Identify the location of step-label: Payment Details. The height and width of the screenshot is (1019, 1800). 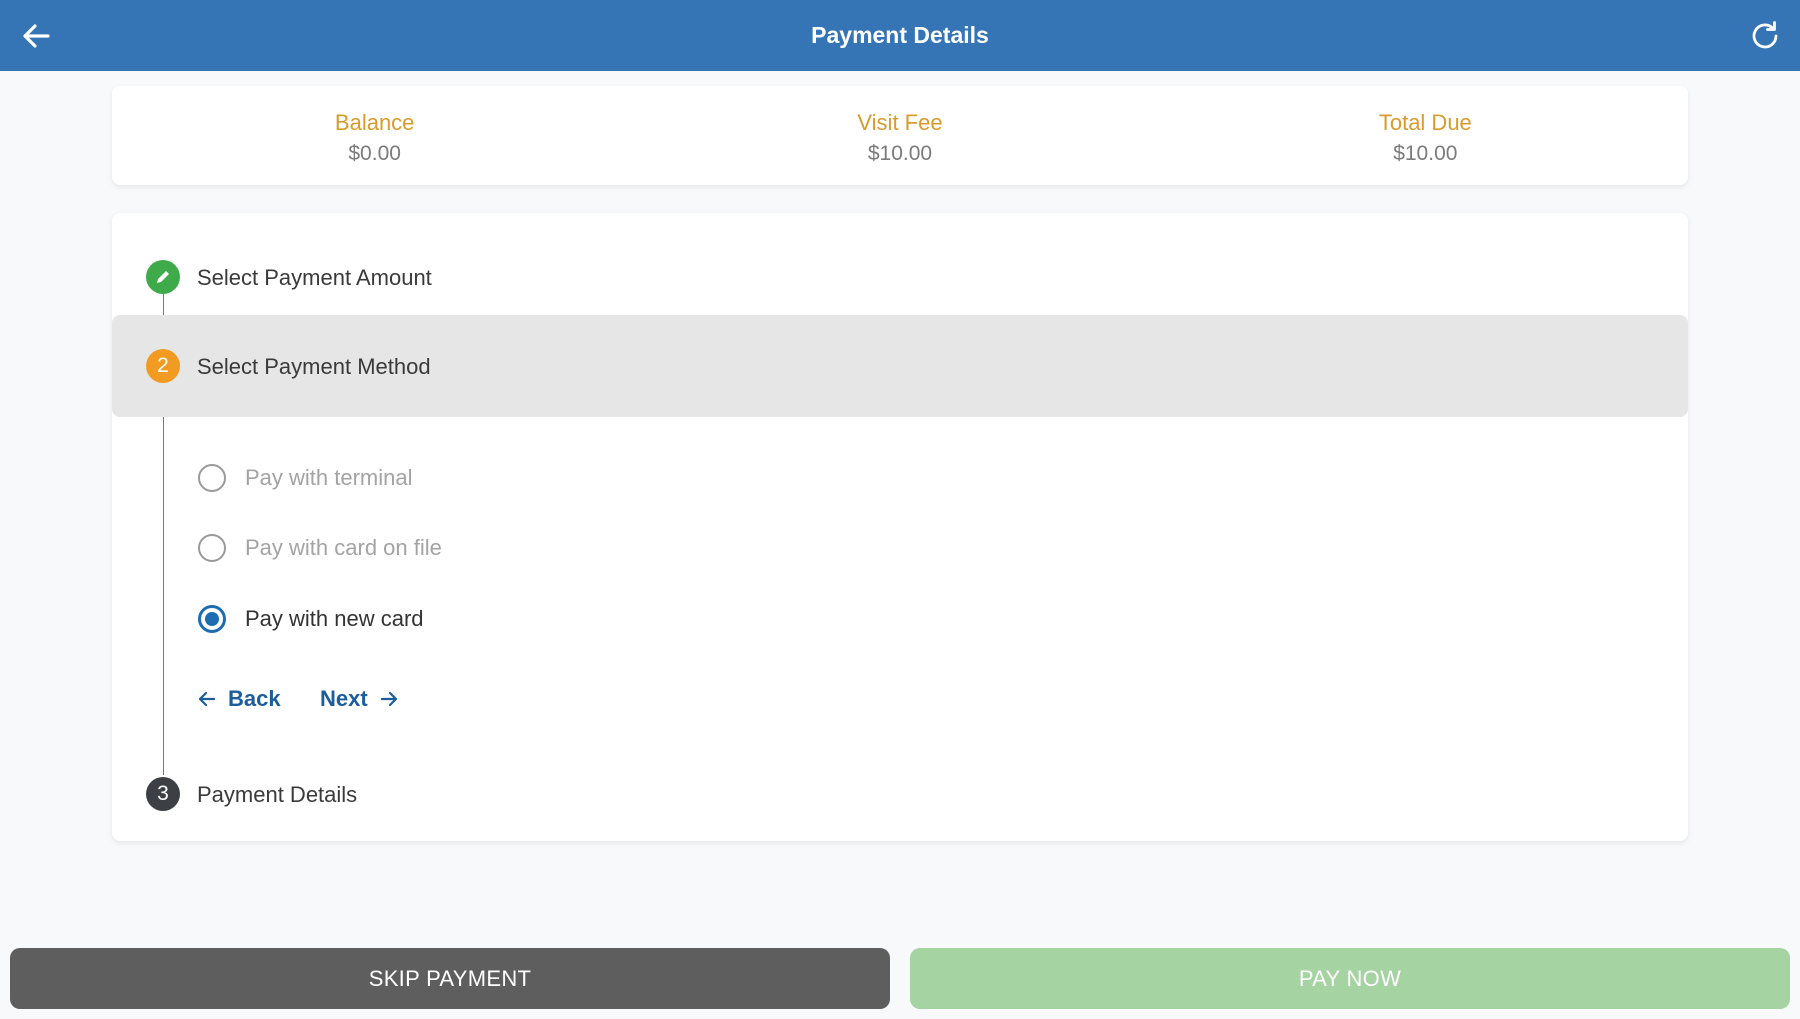
(277, 794).